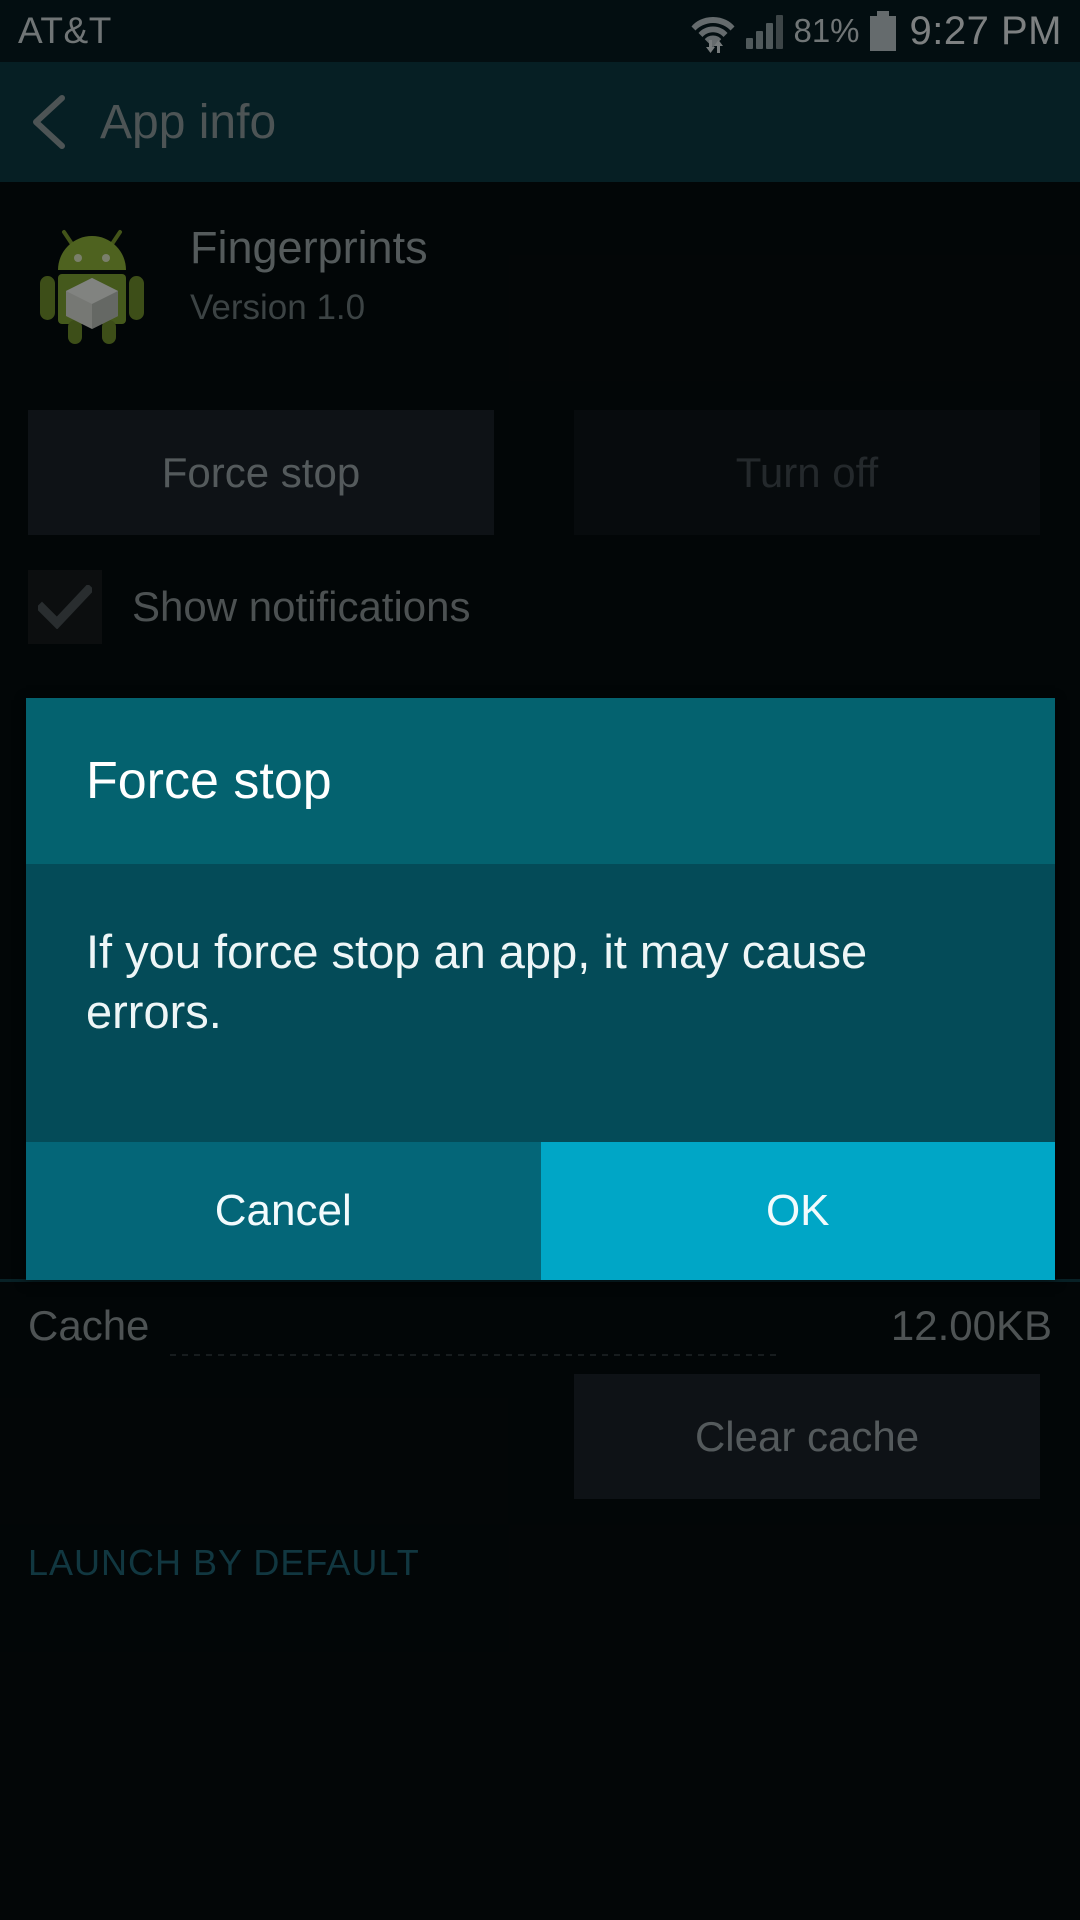  I want to click on dialog-header: Force stop, so click(540, 781).